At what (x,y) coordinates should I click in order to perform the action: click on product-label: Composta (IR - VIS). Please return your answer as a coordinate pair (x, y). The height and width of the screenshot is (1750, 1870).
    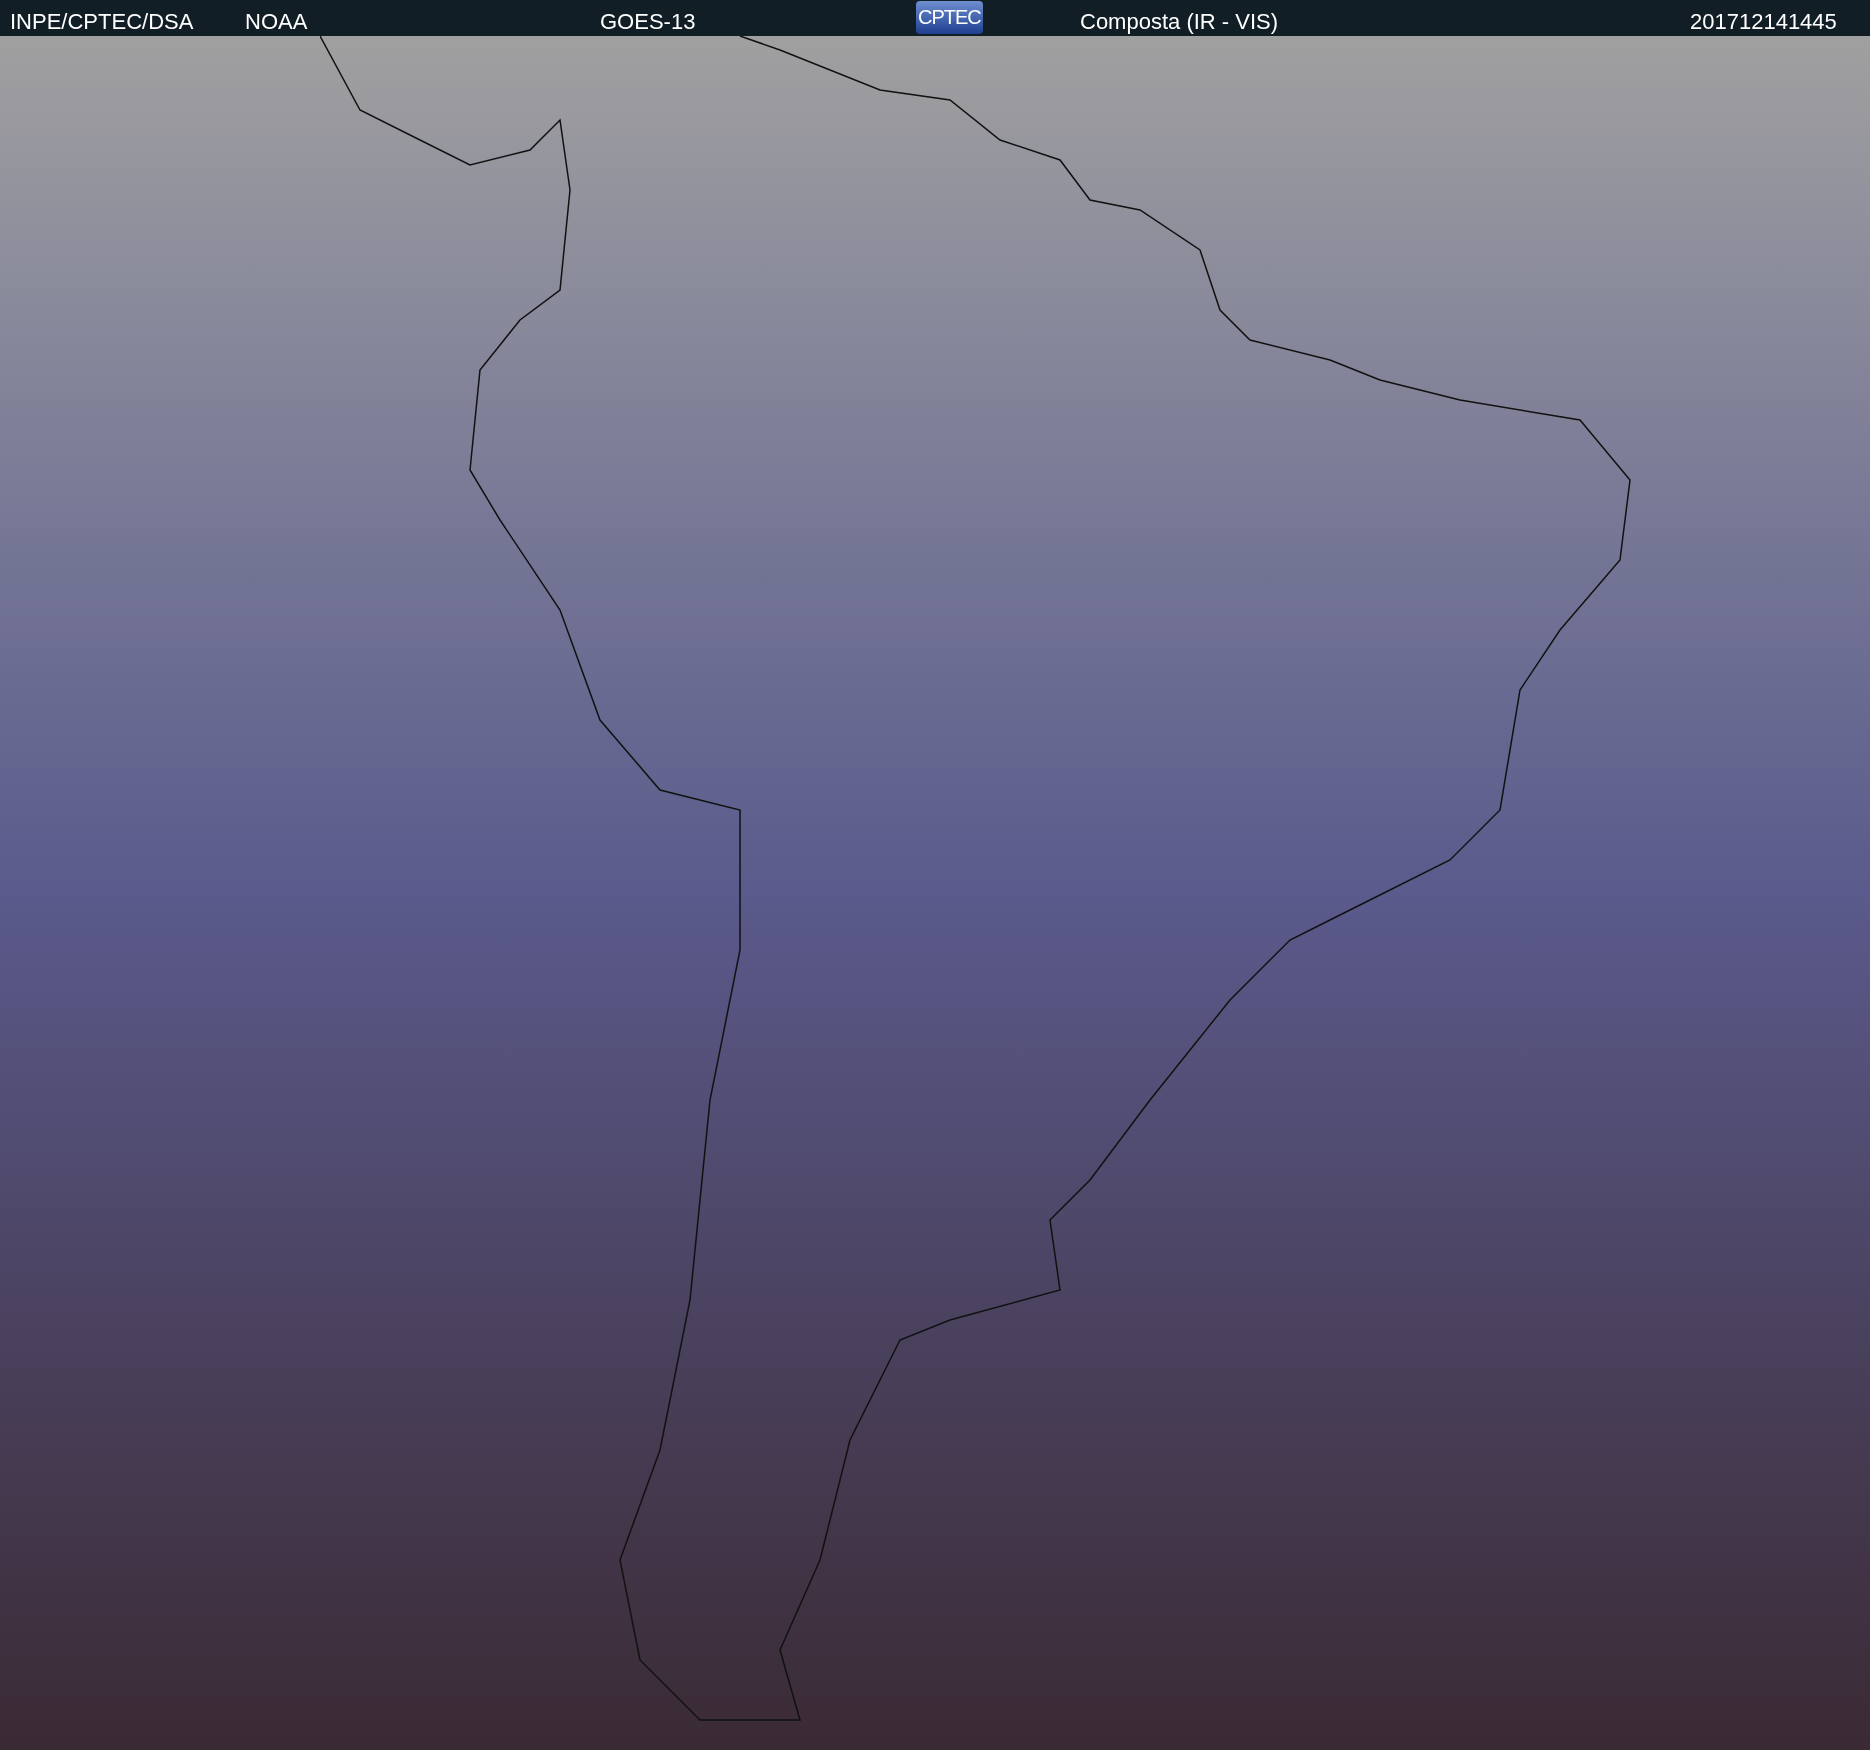
    Looking at the image, I should click on (1179, 22).